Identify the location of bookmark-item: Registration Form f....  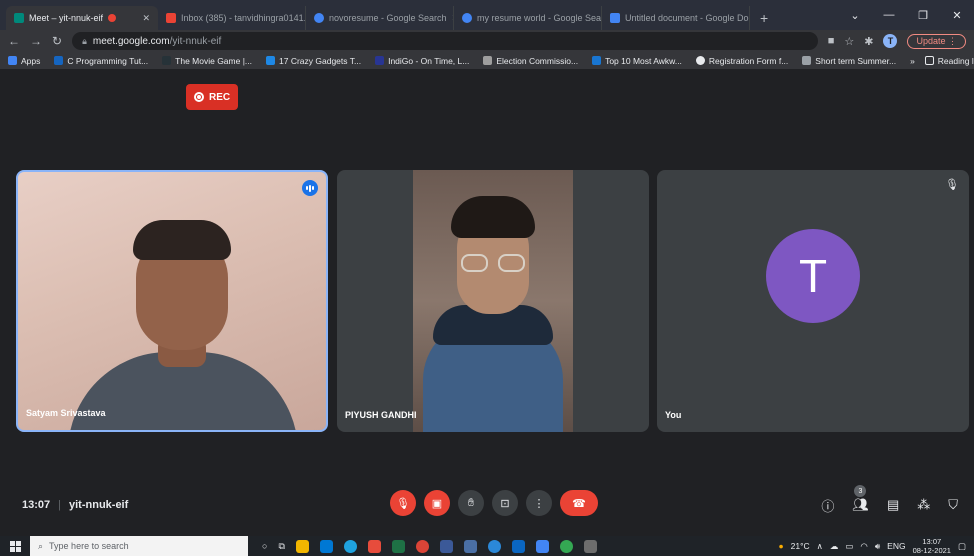
(742, 60).